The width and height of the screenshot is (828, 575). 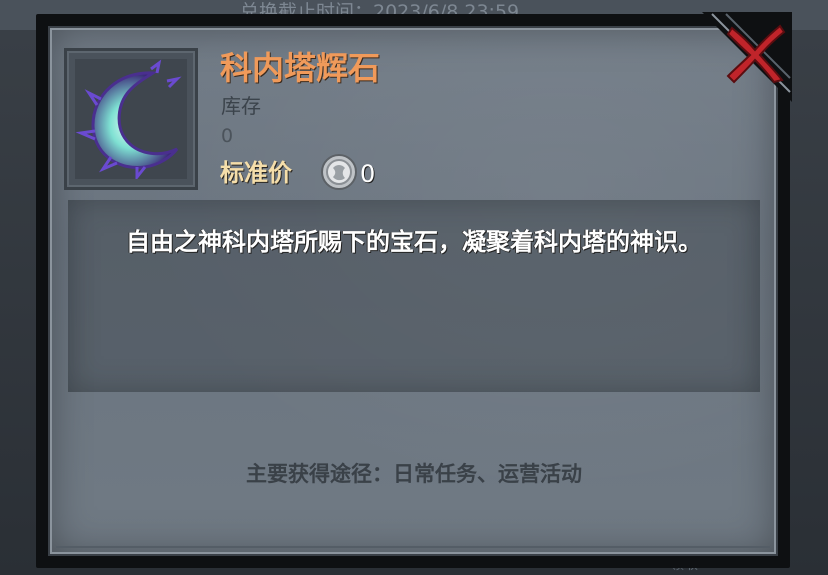 I want to click on item-description: 自由之神科内塔所赐下的宝石，凝聚着科内塔的神识。, so click(x=414, y=242).